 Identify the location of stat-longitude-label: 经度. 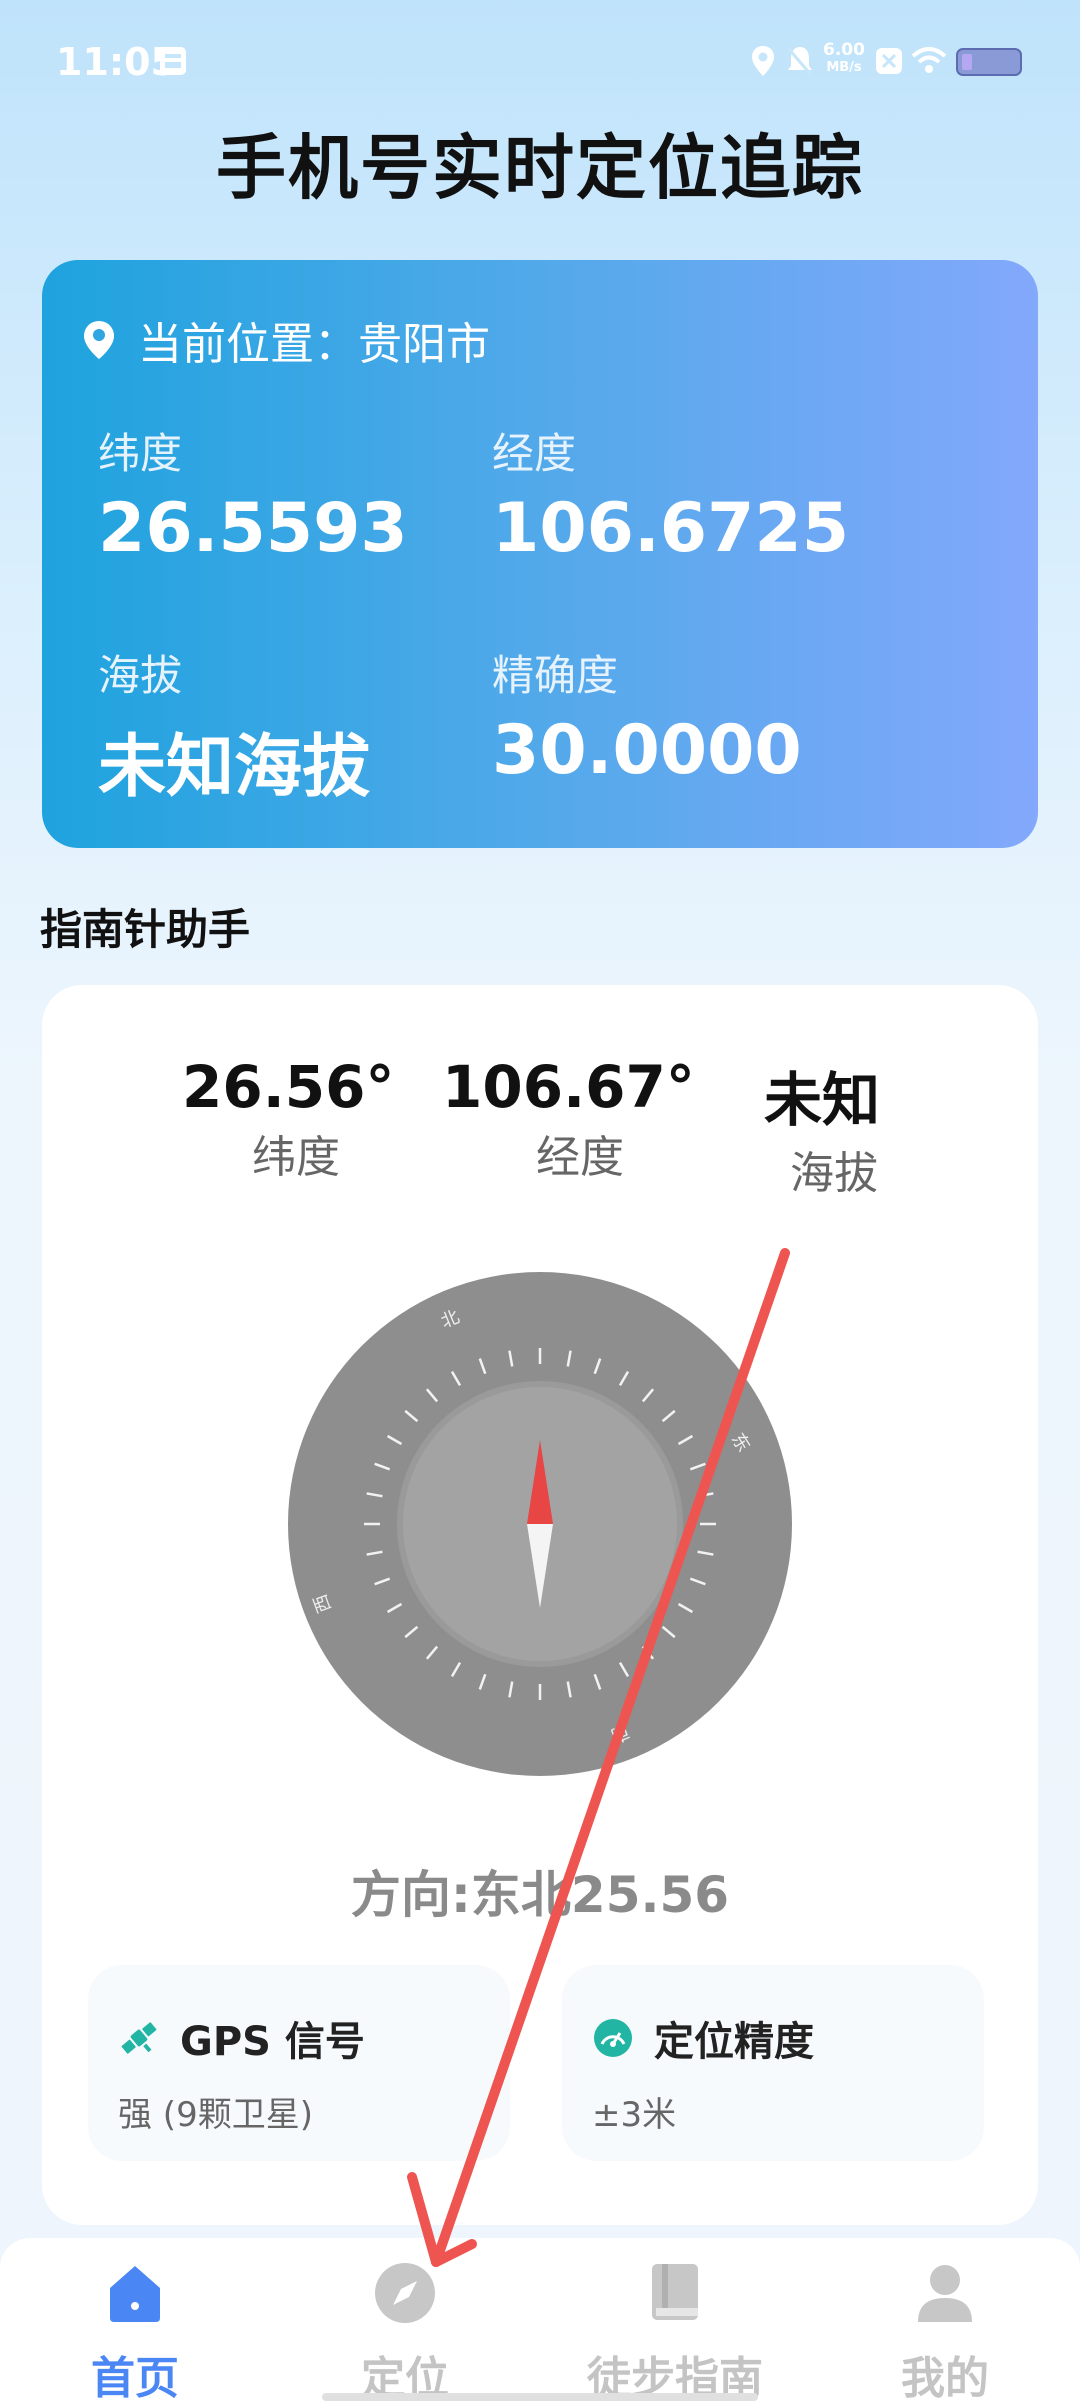
(580, 1157).